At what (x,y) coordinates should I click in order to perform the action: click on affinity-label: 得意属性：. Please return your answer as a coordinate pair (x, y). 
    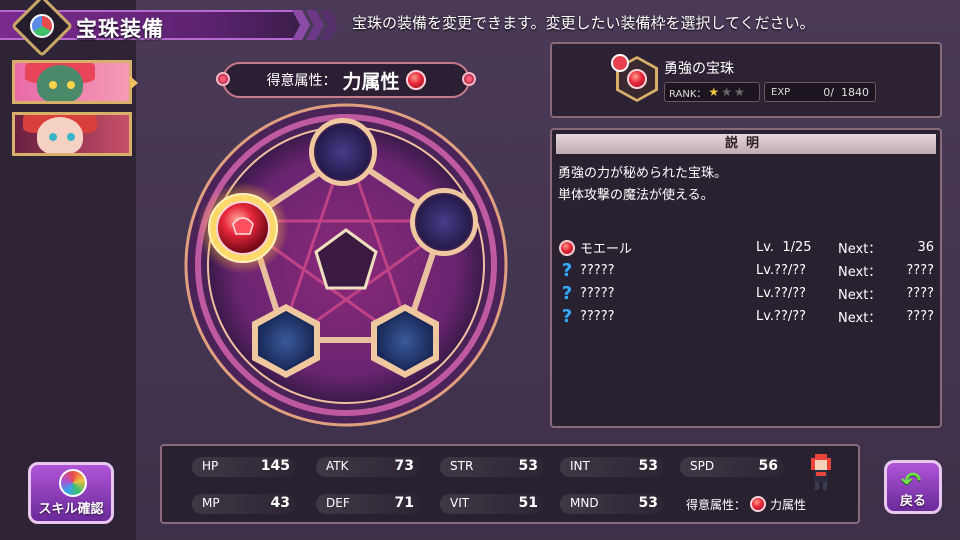
    Looking at the image, I should click on (301, 81).